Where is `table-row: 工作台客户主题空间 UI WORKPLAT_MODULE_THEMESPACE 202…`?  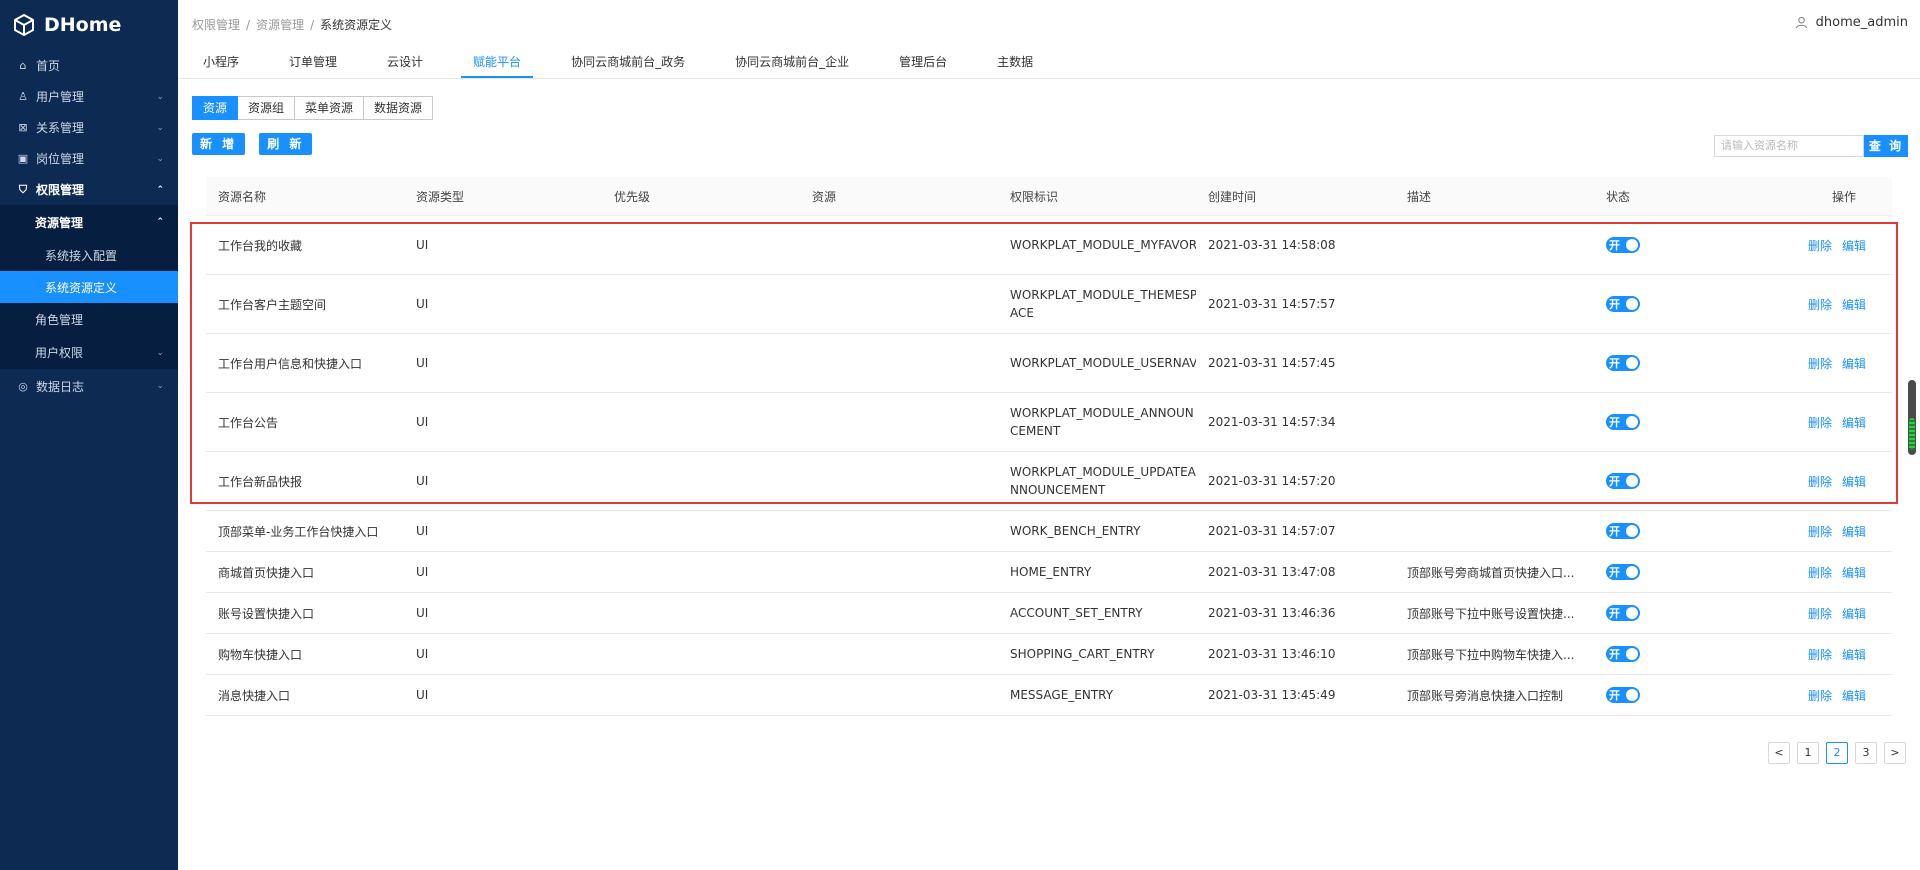
table-row: 工作台客户主题空间 UI WORKPLAT_MODULE_THEMESPACE 202… is located at coordinates (1049, 304).